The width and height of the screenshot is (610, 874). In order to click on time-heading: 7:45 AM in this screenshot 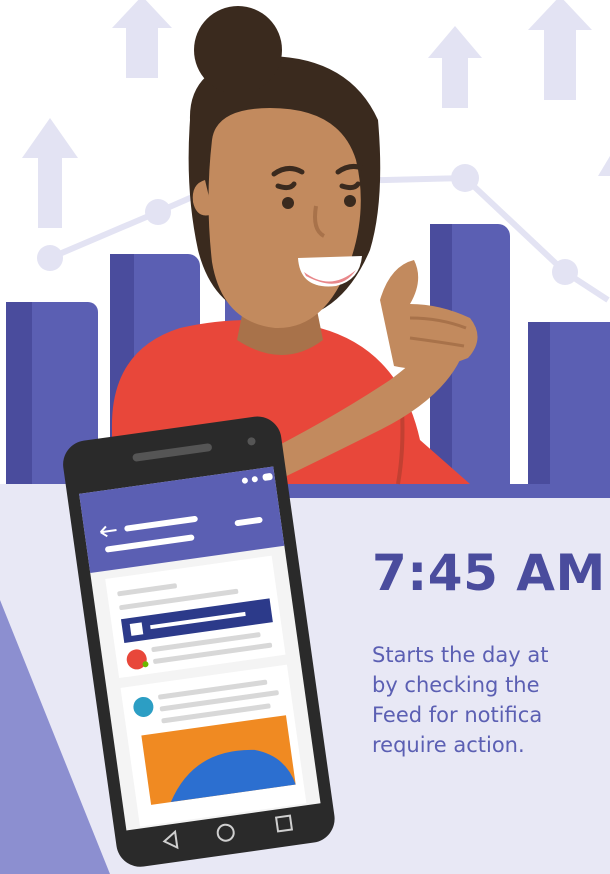, I will do `click(489, 573)`.